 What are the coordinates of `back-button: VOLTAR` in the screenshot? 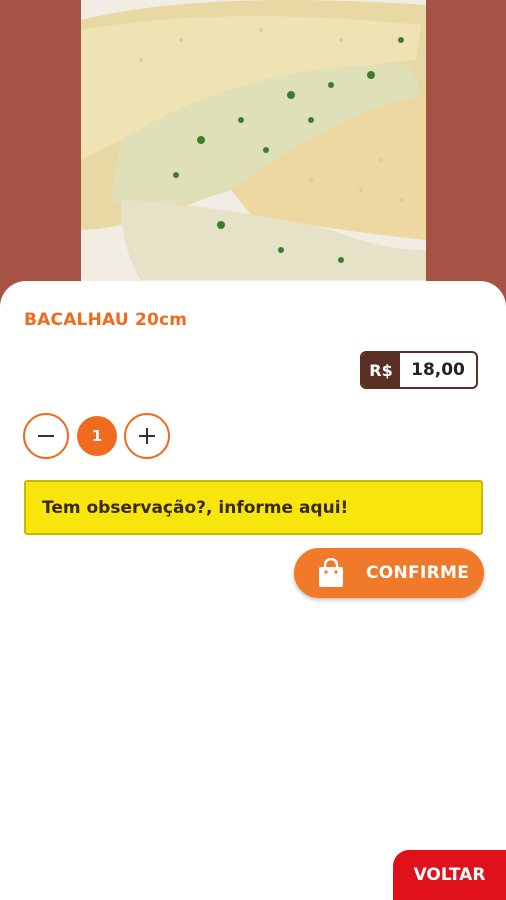 It's located at (449, 875).